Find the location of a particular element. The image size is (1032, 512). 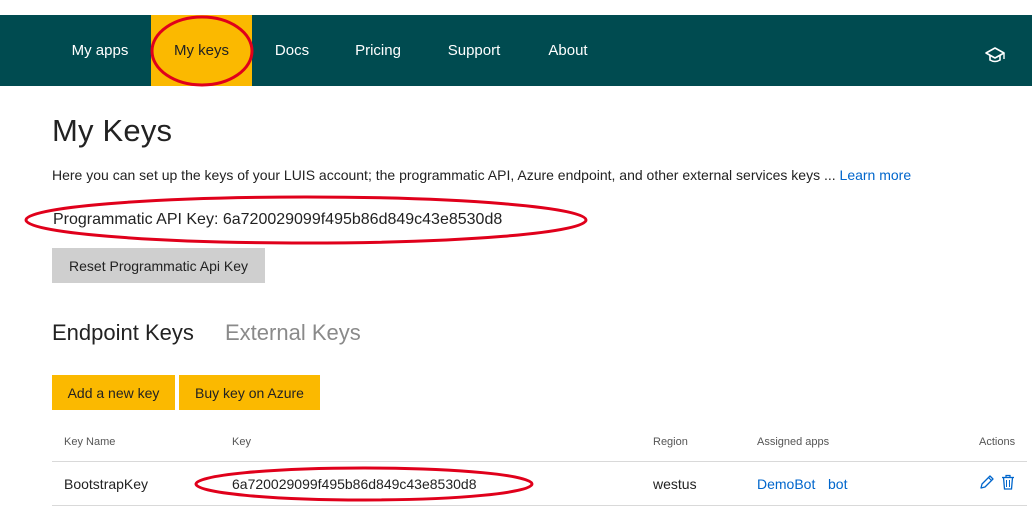

learn-more-link: Learn more is located at coordinates (876, 175).